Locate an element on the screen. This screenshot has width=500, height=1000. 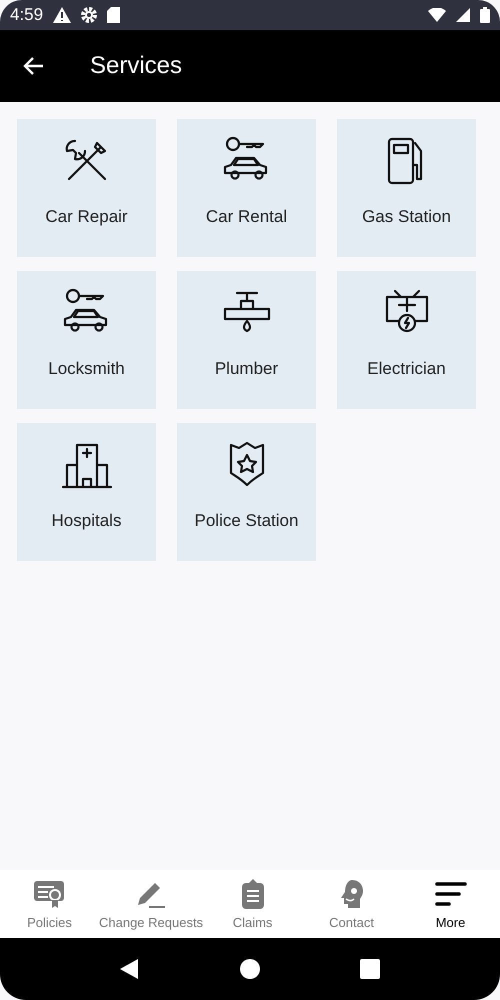
service-label: Car Repair is located at coordinates (86, 217).